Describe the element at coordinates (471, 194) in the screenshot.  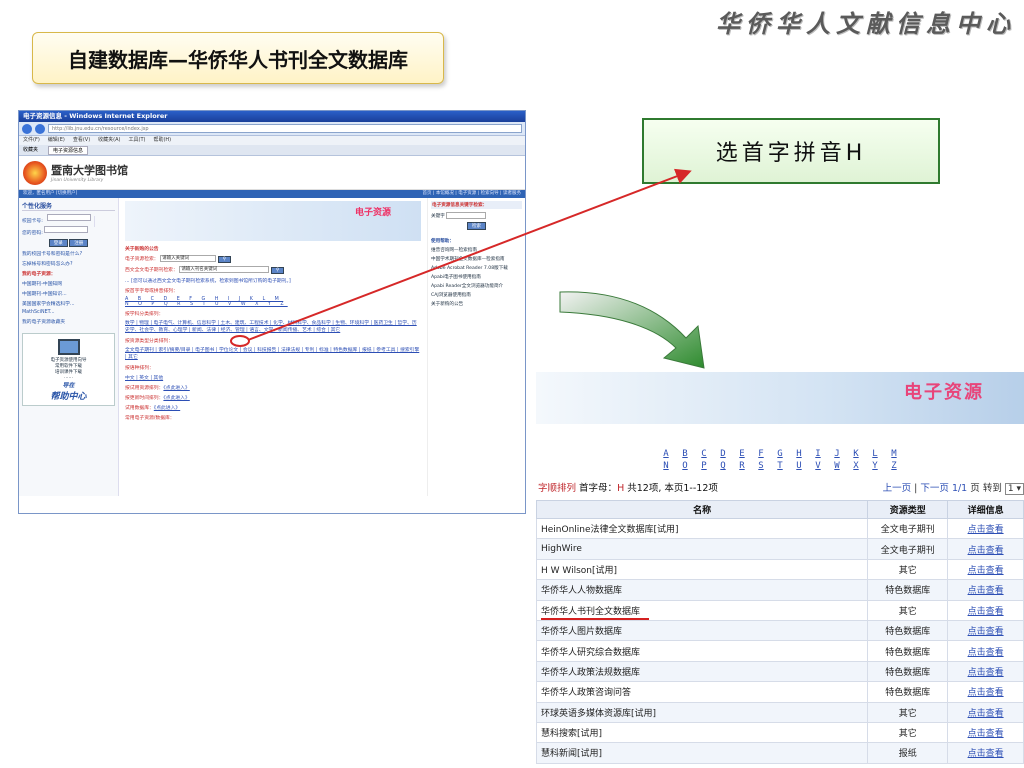
I see `top-nav-links: 首页 | 本馆概况 | 电子资源 | 检索向导 | 读者服务` at that location.